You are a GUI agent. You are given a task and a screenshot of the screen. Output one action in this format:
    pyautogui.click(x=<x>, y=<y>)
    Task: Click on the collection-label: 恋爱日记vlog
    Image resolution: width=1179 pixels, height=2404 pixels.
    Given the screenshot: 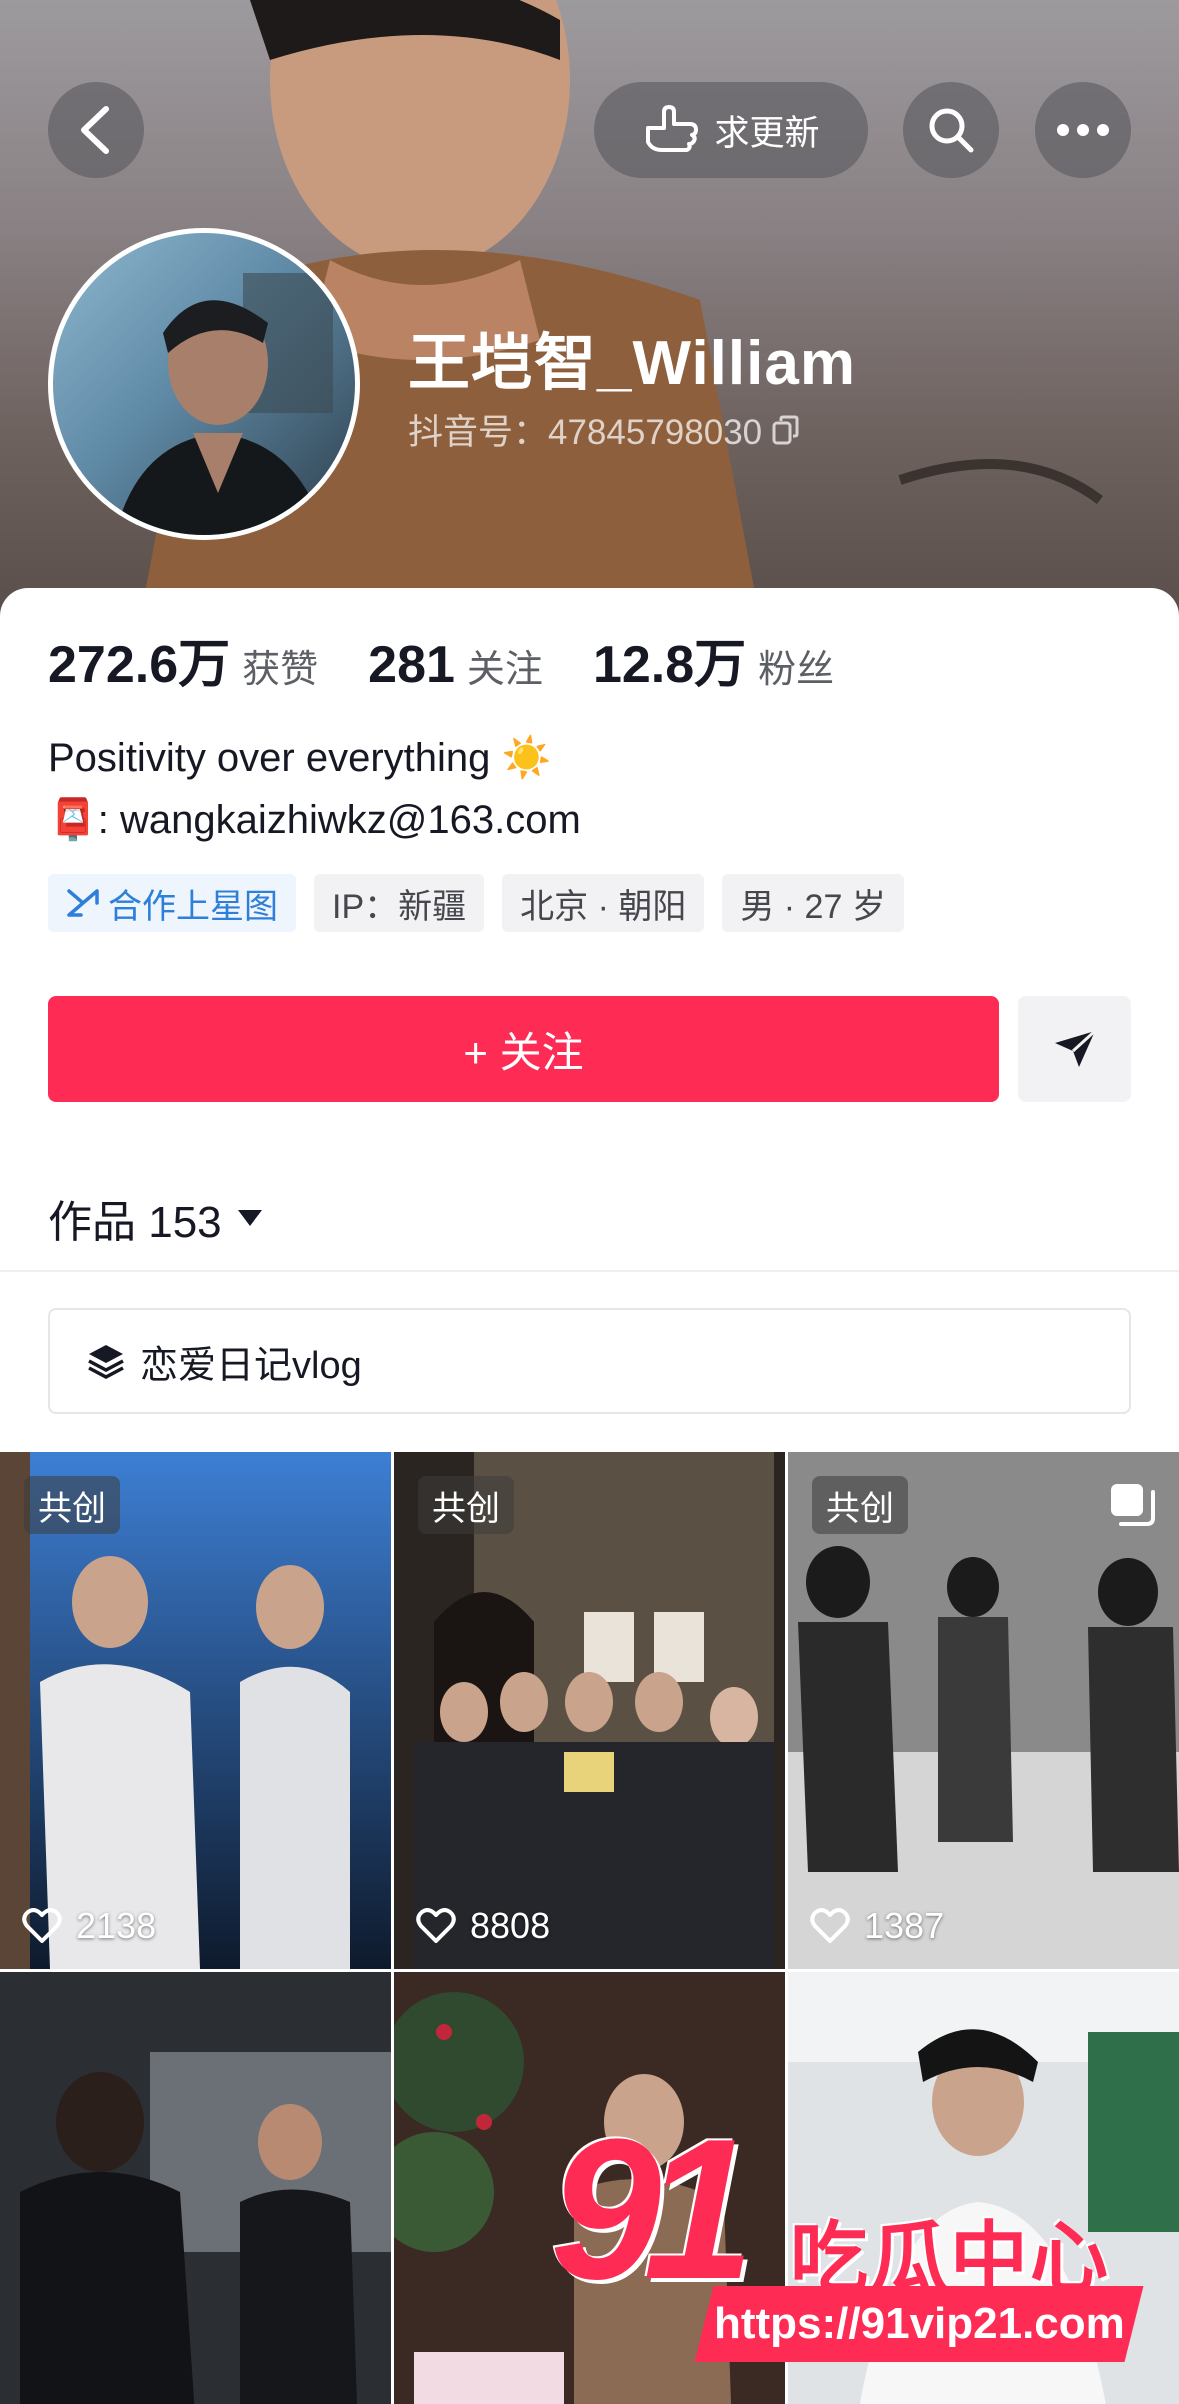 What is the action you would take?
    pyautogui.click(x=251, y=1365)
    